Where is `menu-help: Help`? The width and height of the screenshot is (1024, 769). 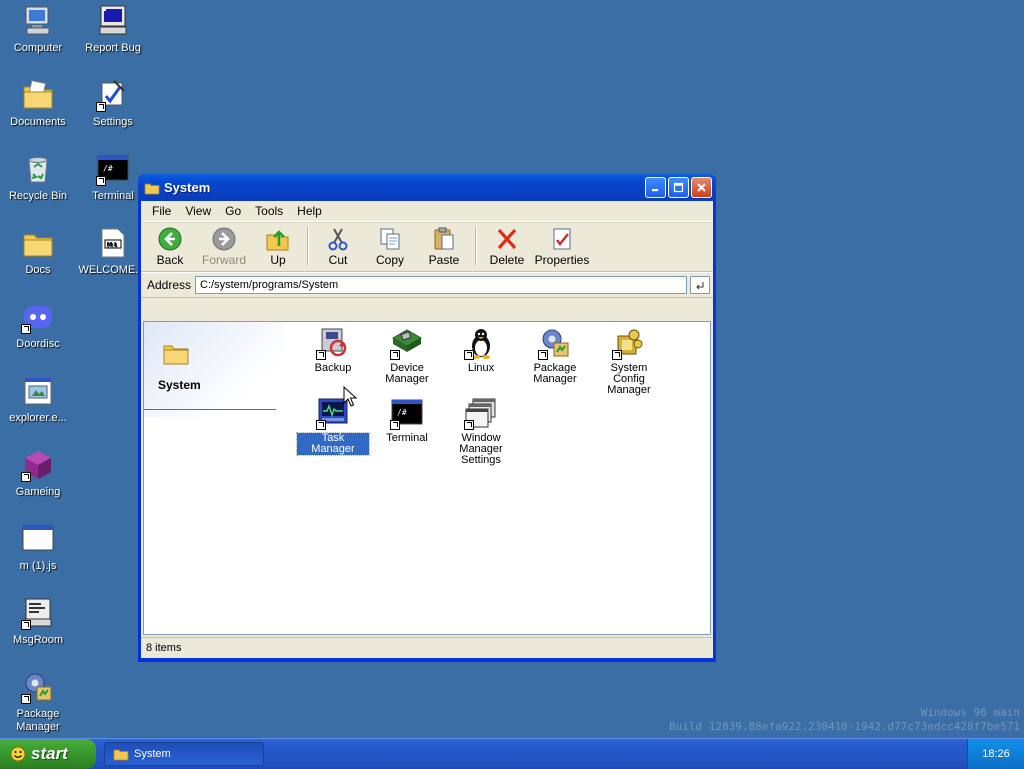 menu-help: Help is located at coordinates (309, 211).